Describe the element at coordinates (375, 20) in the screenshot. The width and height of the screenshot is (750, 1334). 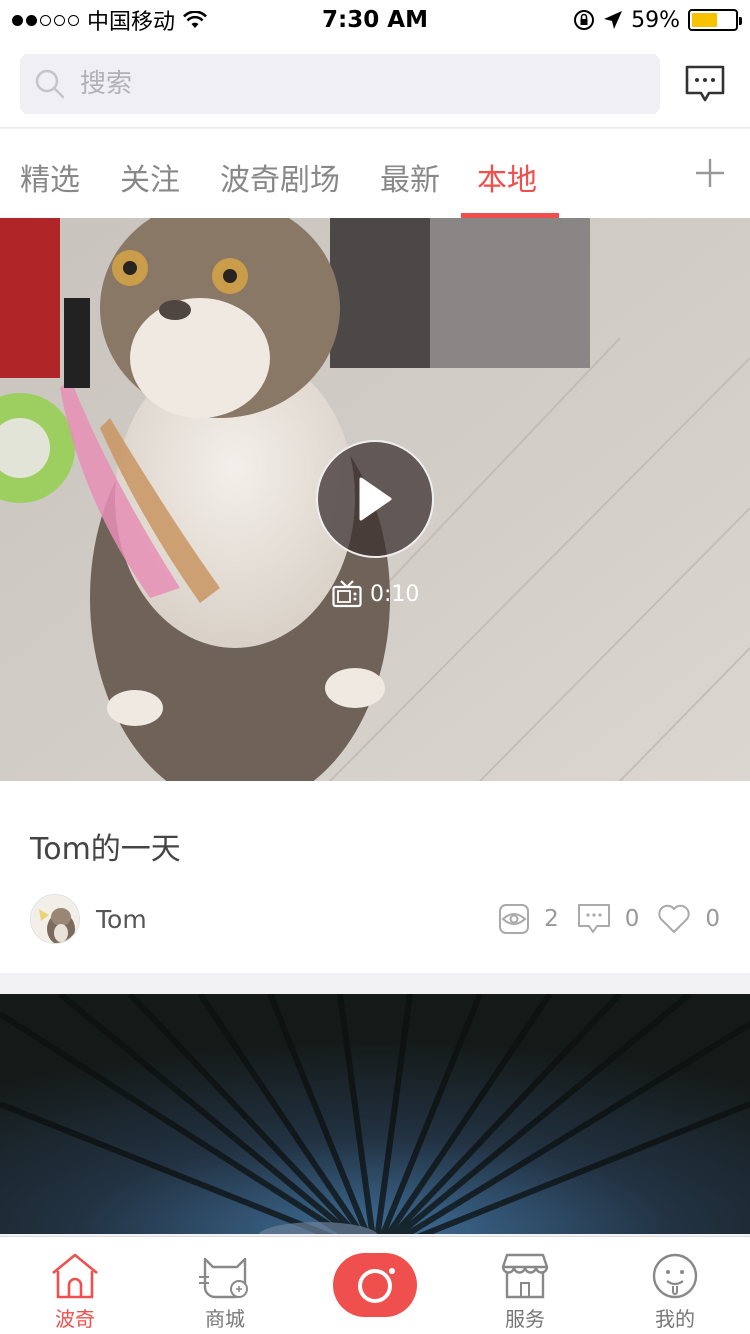
I see `status-bar: 中国移动 7:30 AM 59%` at that location.